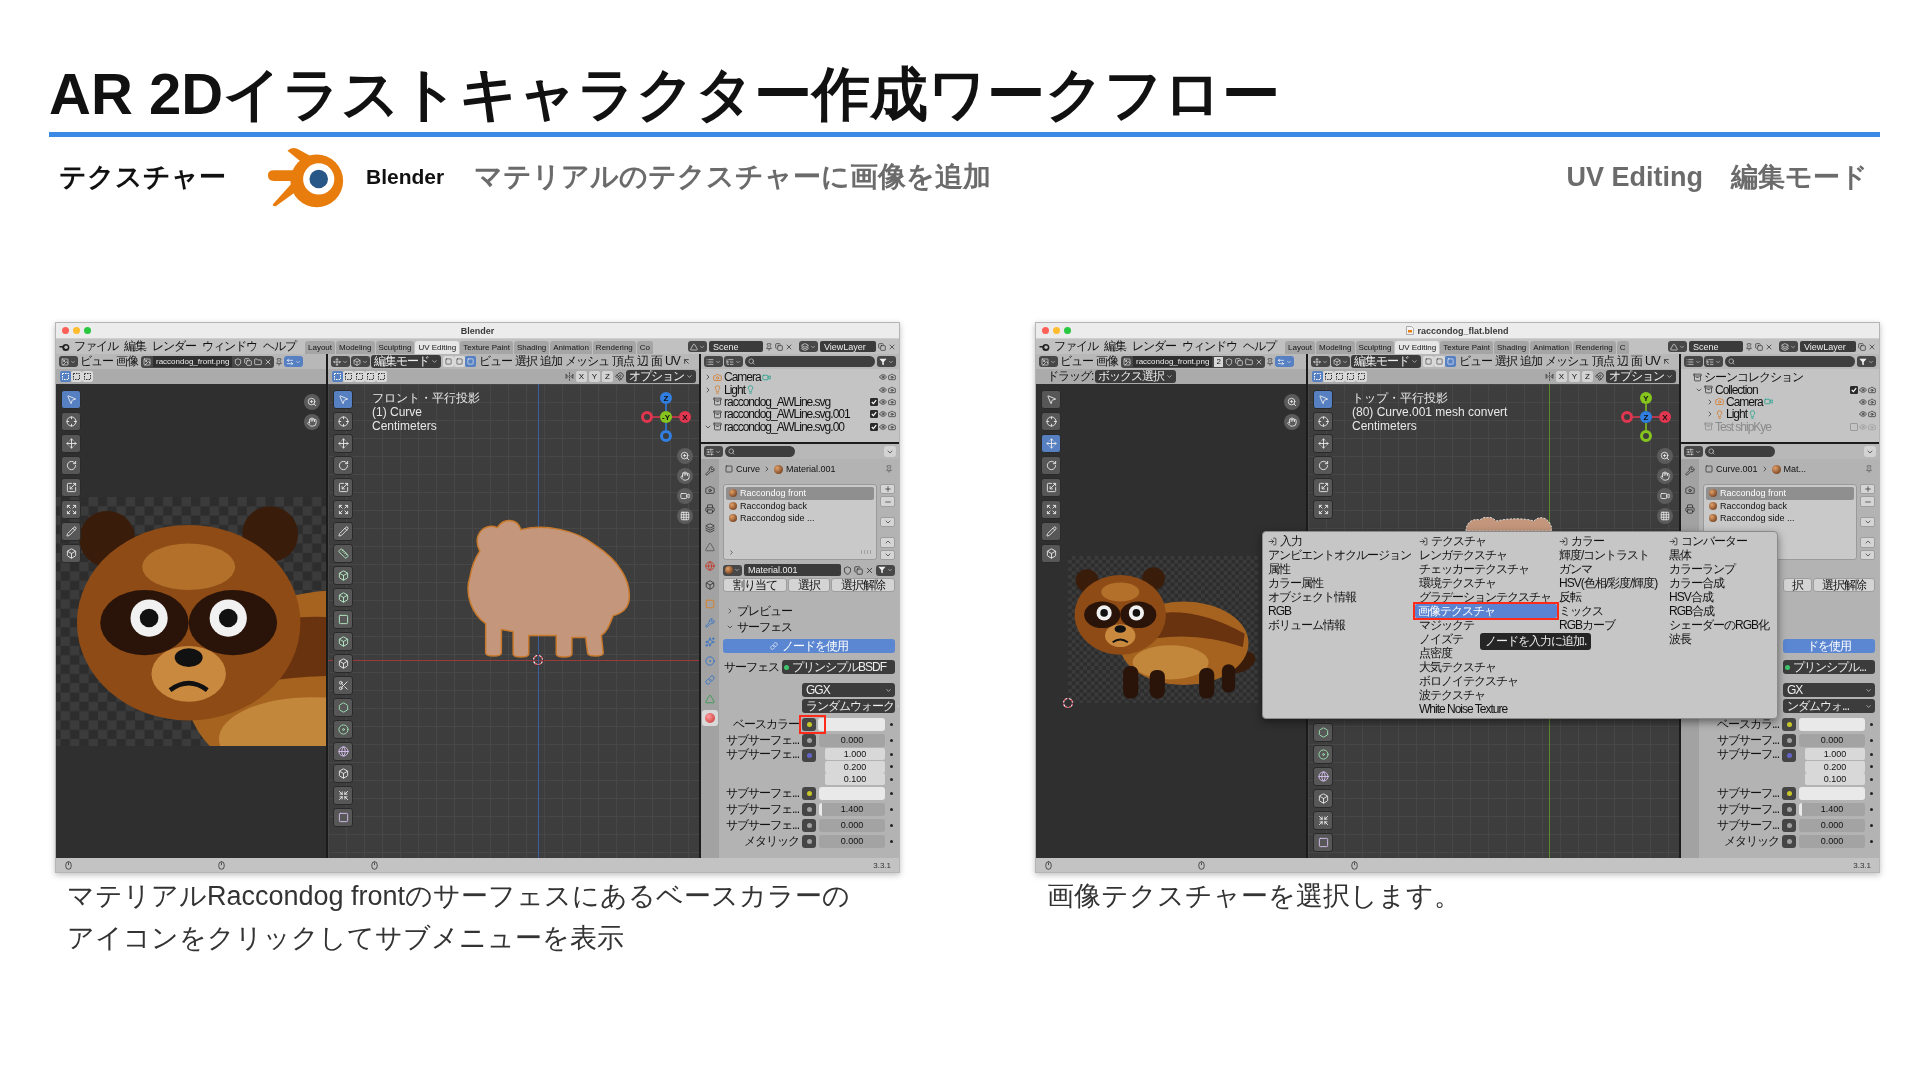 The height and width of the screenshot is (1080, 1920). Describe the element at coordinates (1870, 451) in the screenshot. I see `dropdown-button` at that location.